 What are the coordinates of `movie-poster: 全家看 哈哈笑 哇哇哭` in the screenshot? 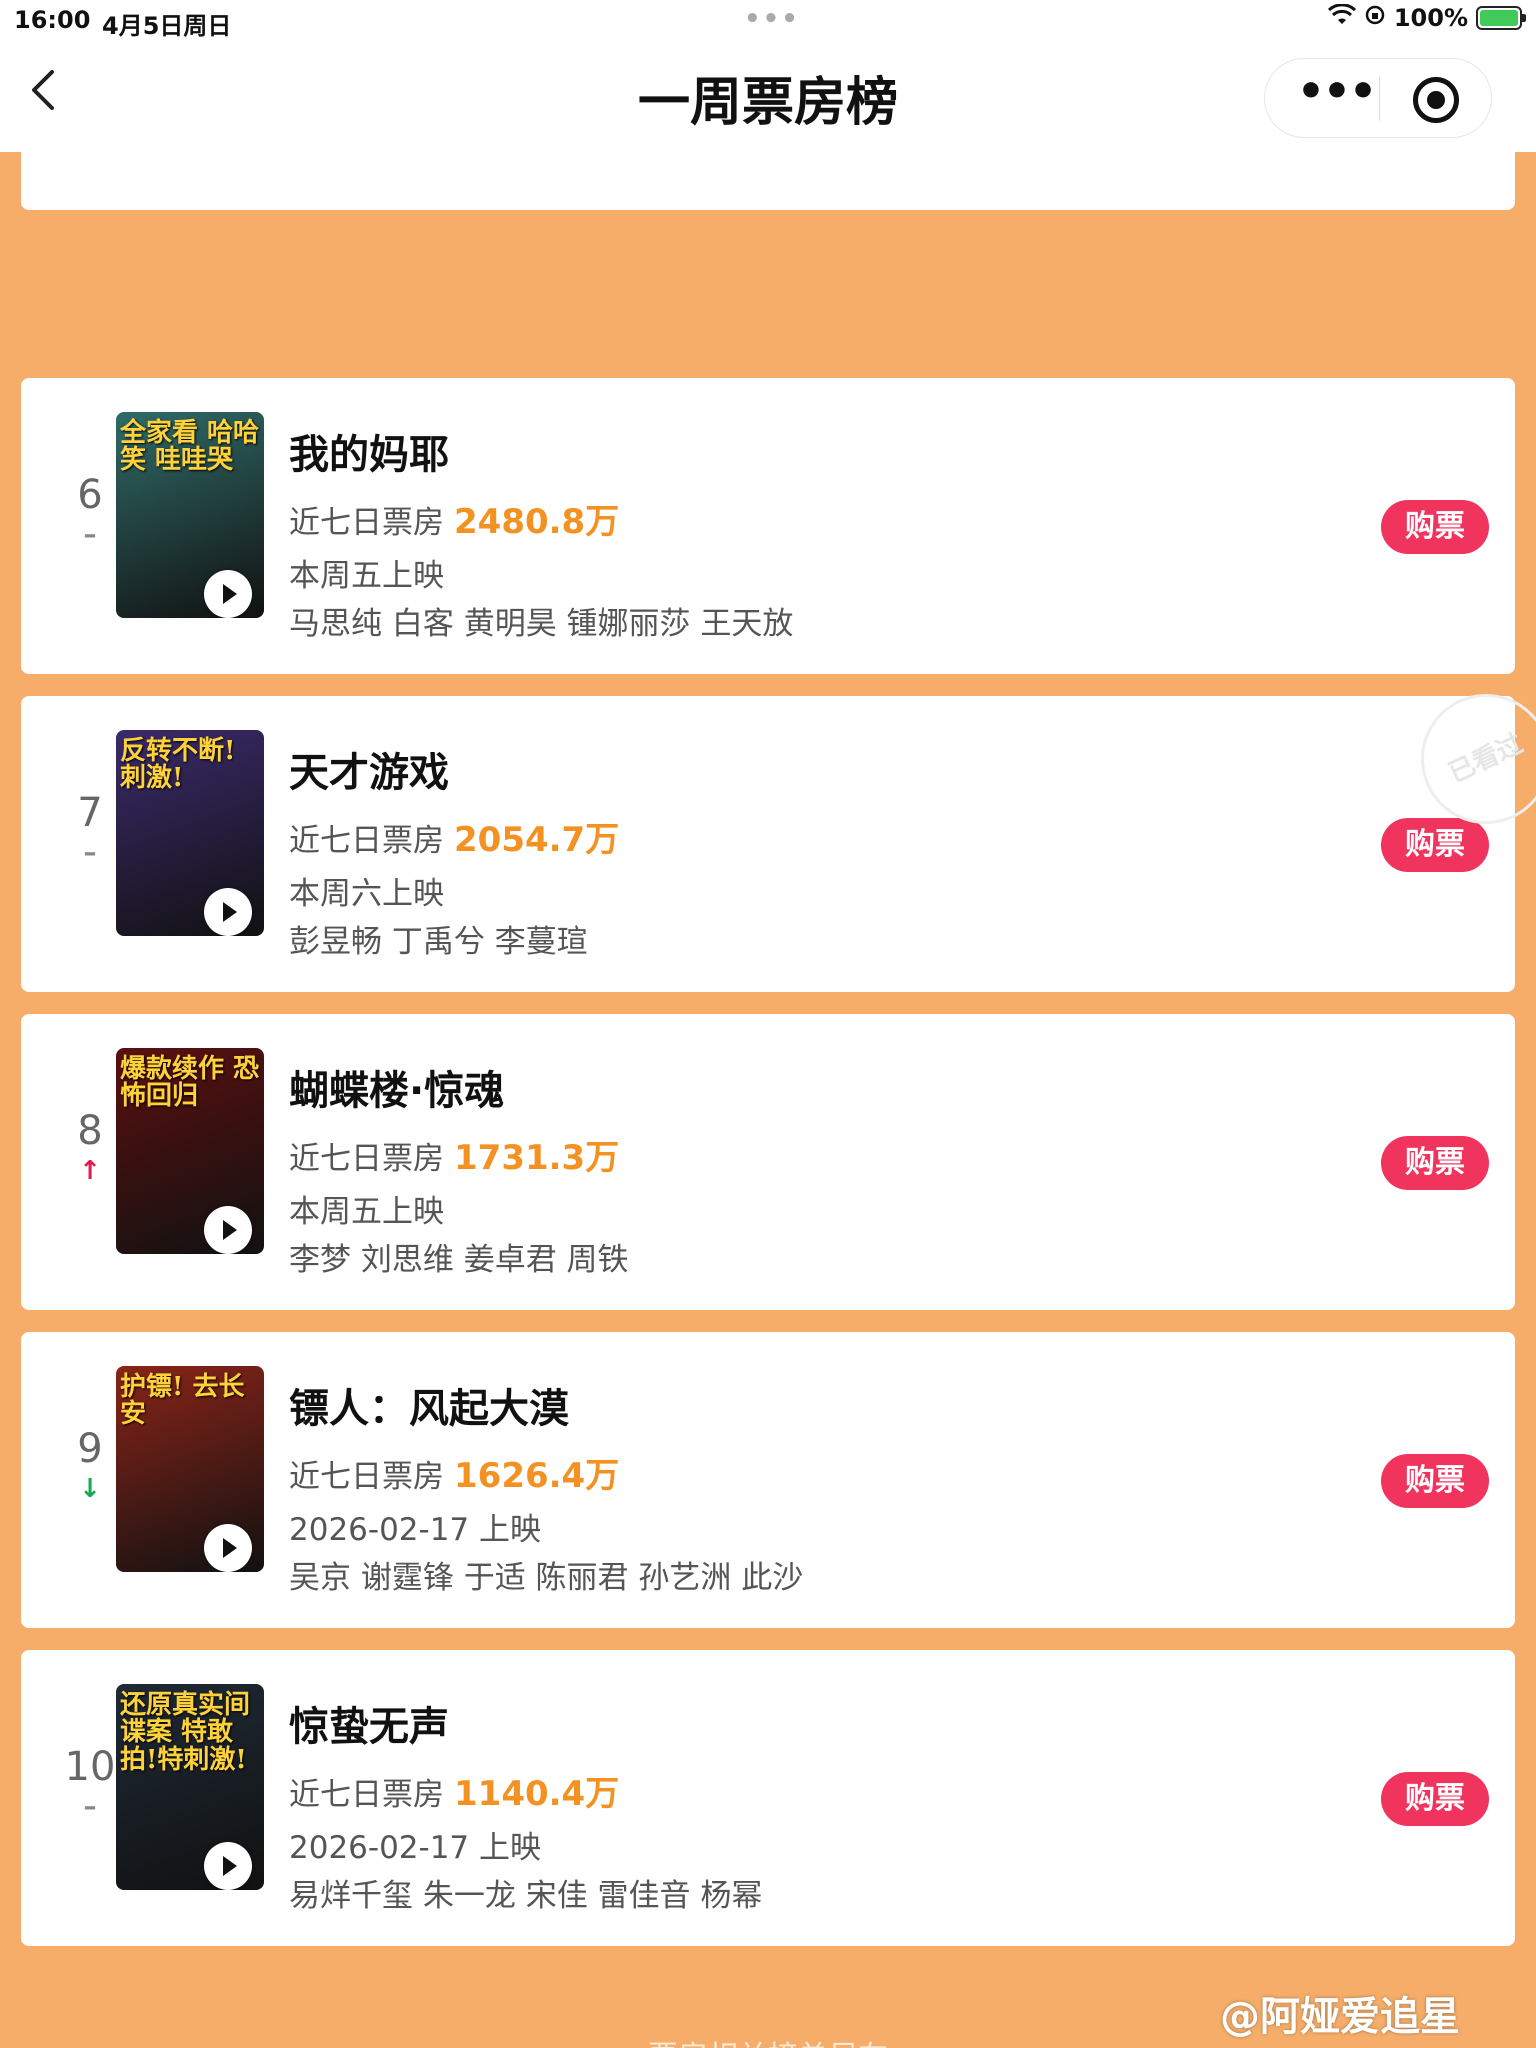 It's located at (190, 515).